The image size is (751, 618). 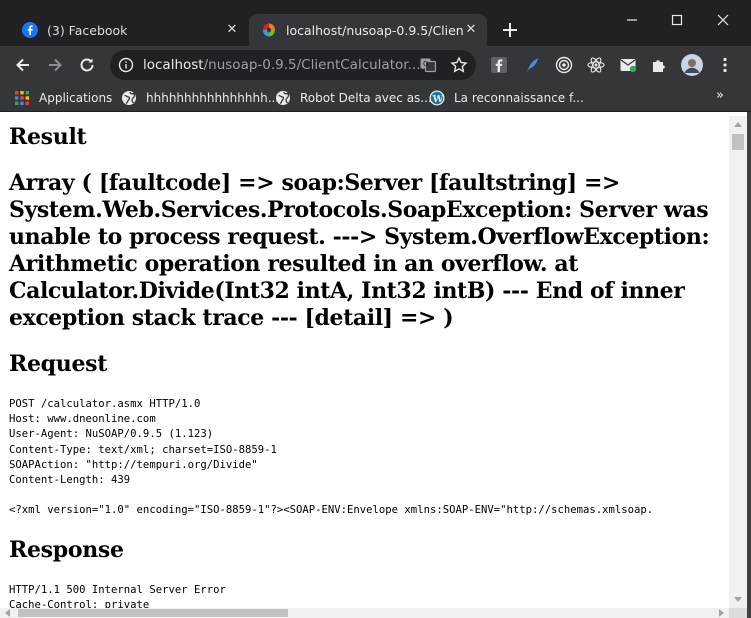 What do you see at coordinates (76, 98) in the screenshot?
I see `bookmark-label: Applications` at bounding box center [76, 98].